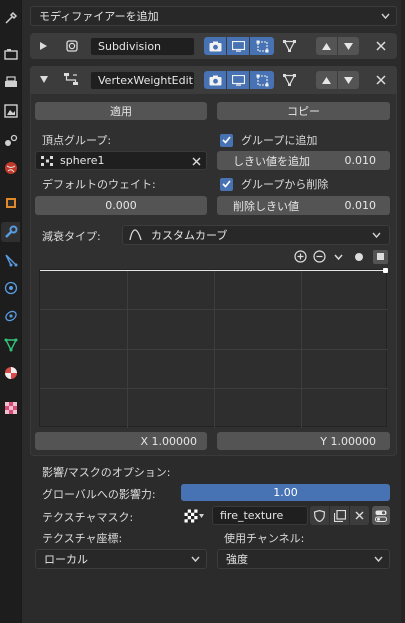 The image size is (405, 623). Describe the element at coordinates (10, 408) in the screenshot. I see `texture-tab` at that location.